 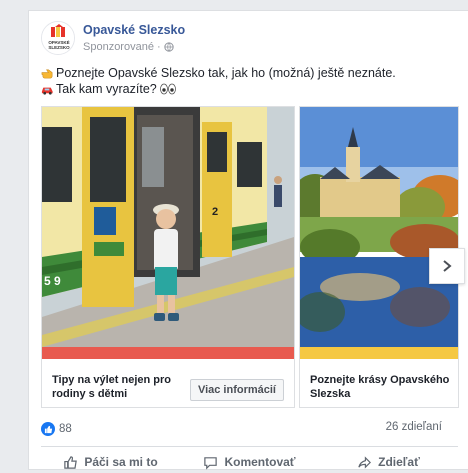 I want to click on pointing-hand-icon, so click(x=47, y=73).